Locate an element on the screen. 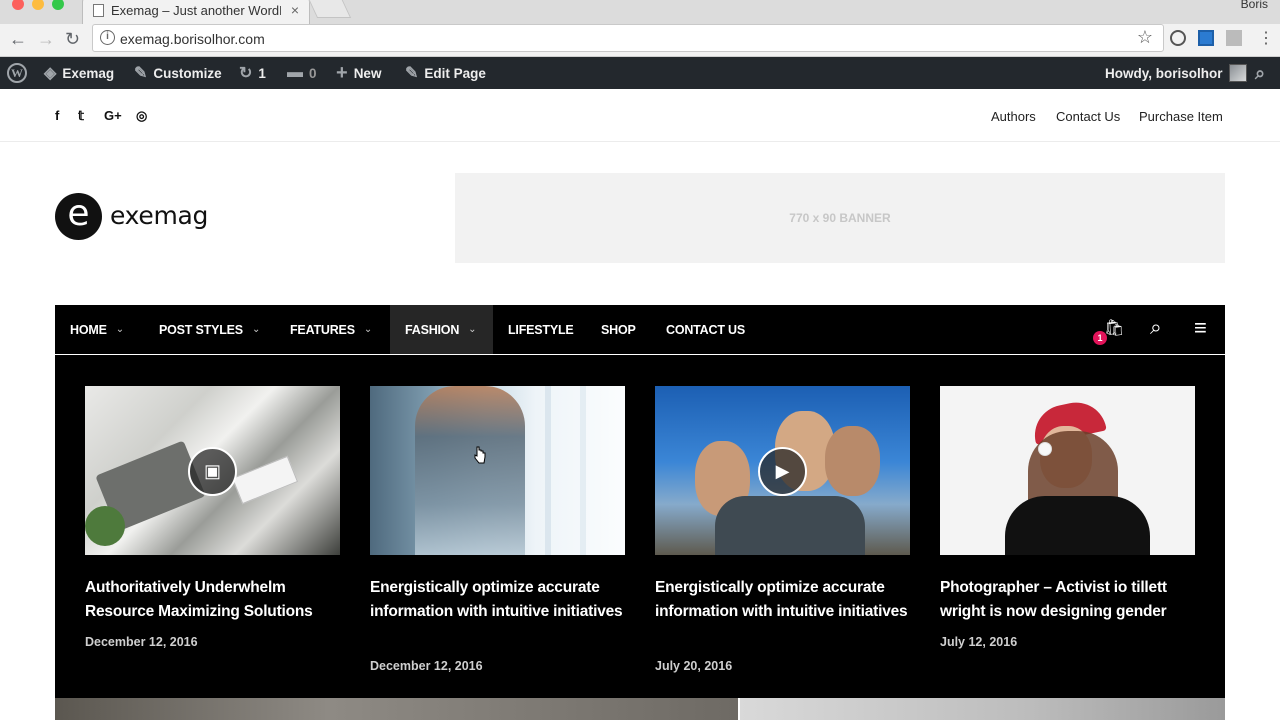 This screenshot has width=1280, height=720. cart-count-badge: 1 is located at coordinates (1100, 338).